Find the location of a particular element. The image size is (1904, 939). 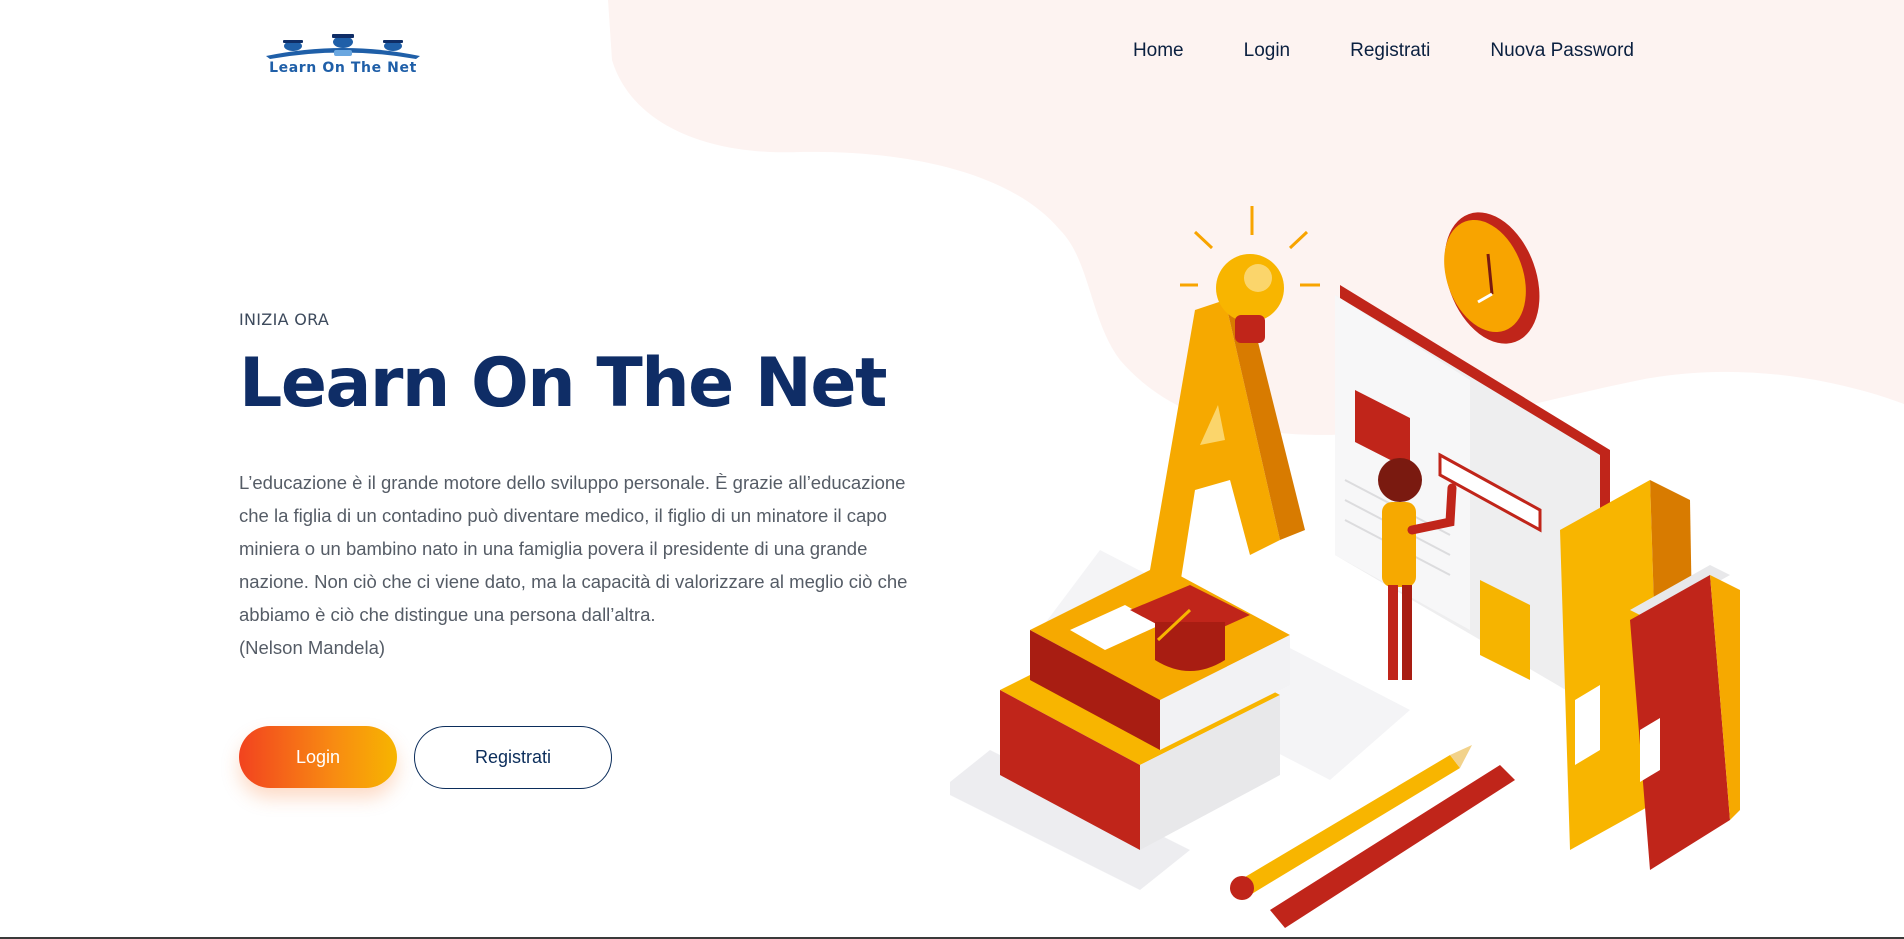

hero-eyebrow: INIZIA ORA is located at coordinates (284, 319).